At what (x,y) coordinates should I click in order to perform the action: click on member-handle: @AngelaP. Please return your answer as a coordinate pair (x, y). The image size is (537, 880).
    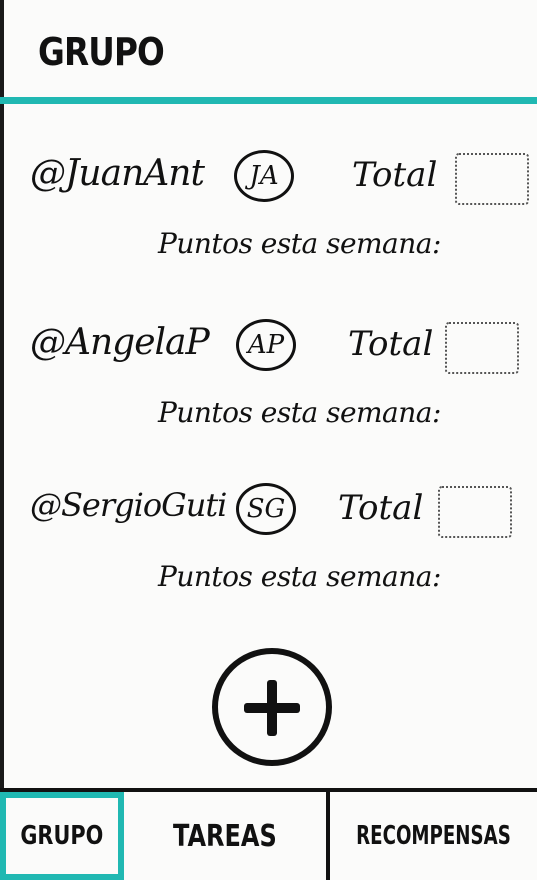
    Looking at the image, I should click on (120, 342).